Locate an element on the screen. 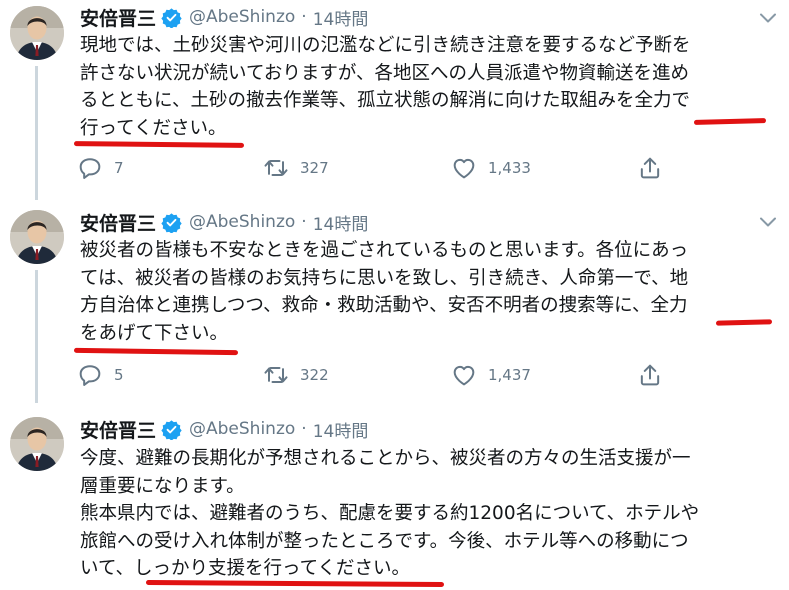  reply-button: 7 is located at coordinates (100, 168).